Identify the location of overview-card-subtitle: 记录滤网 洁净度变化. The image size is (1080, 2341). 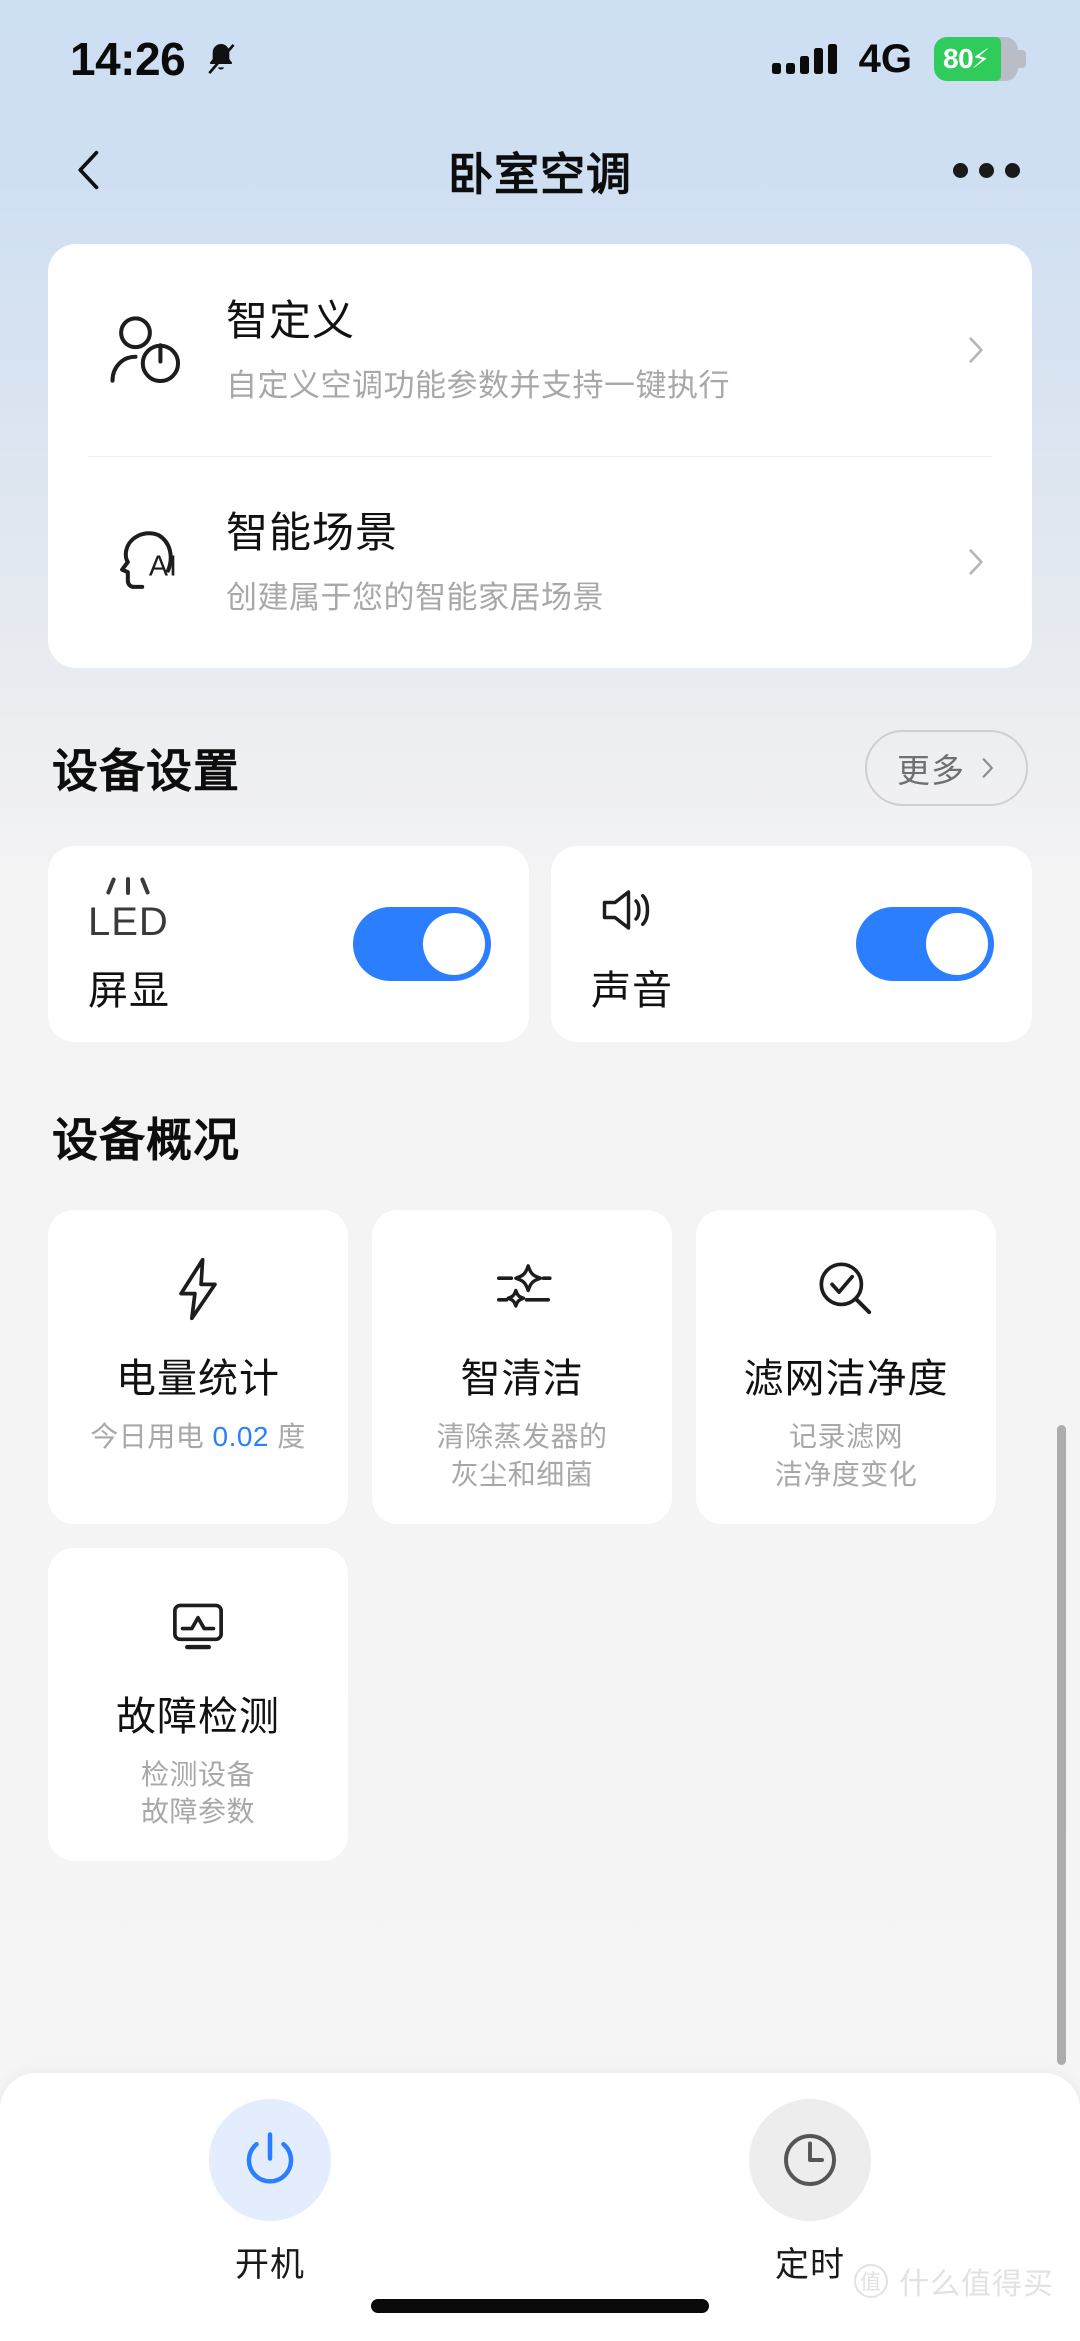
(846, 1456).